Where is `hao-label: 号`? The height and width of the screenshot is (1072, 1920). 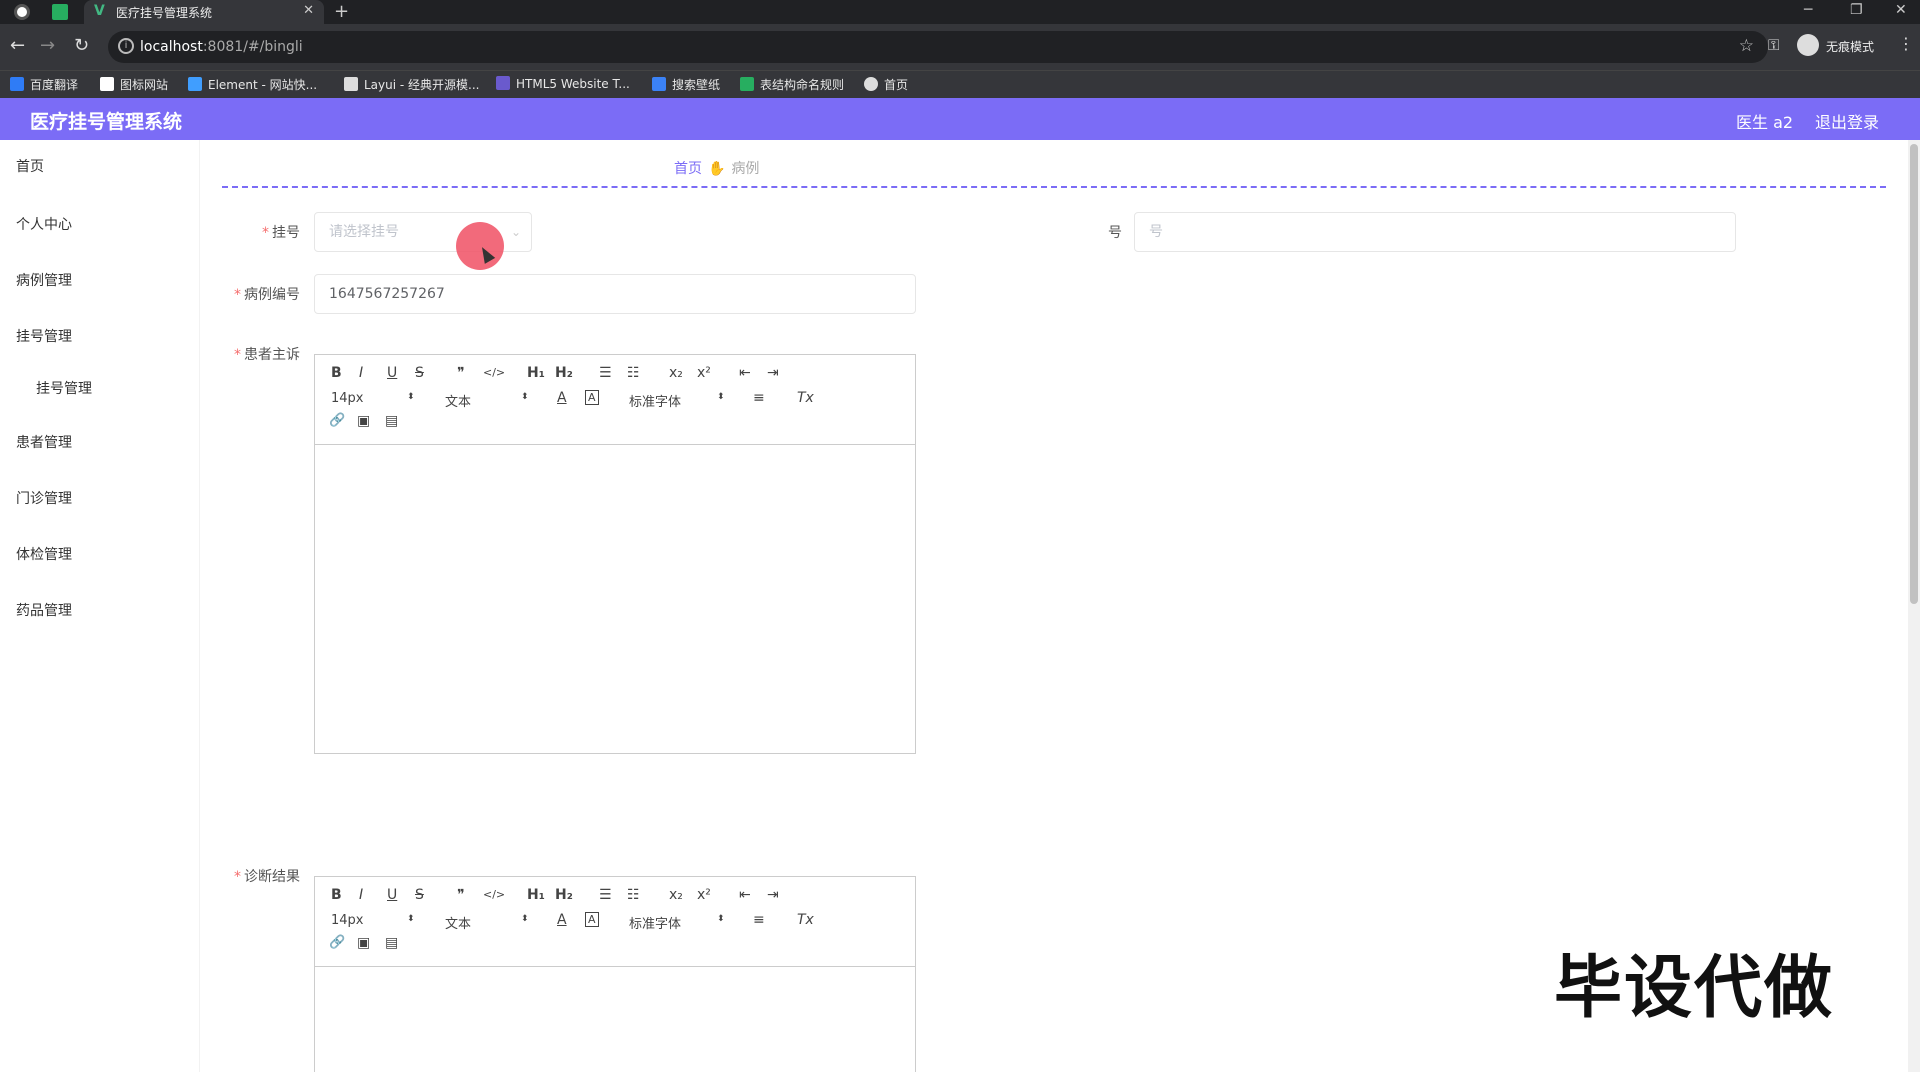
hao-label: 号 is located at coordinates (1115, 233).